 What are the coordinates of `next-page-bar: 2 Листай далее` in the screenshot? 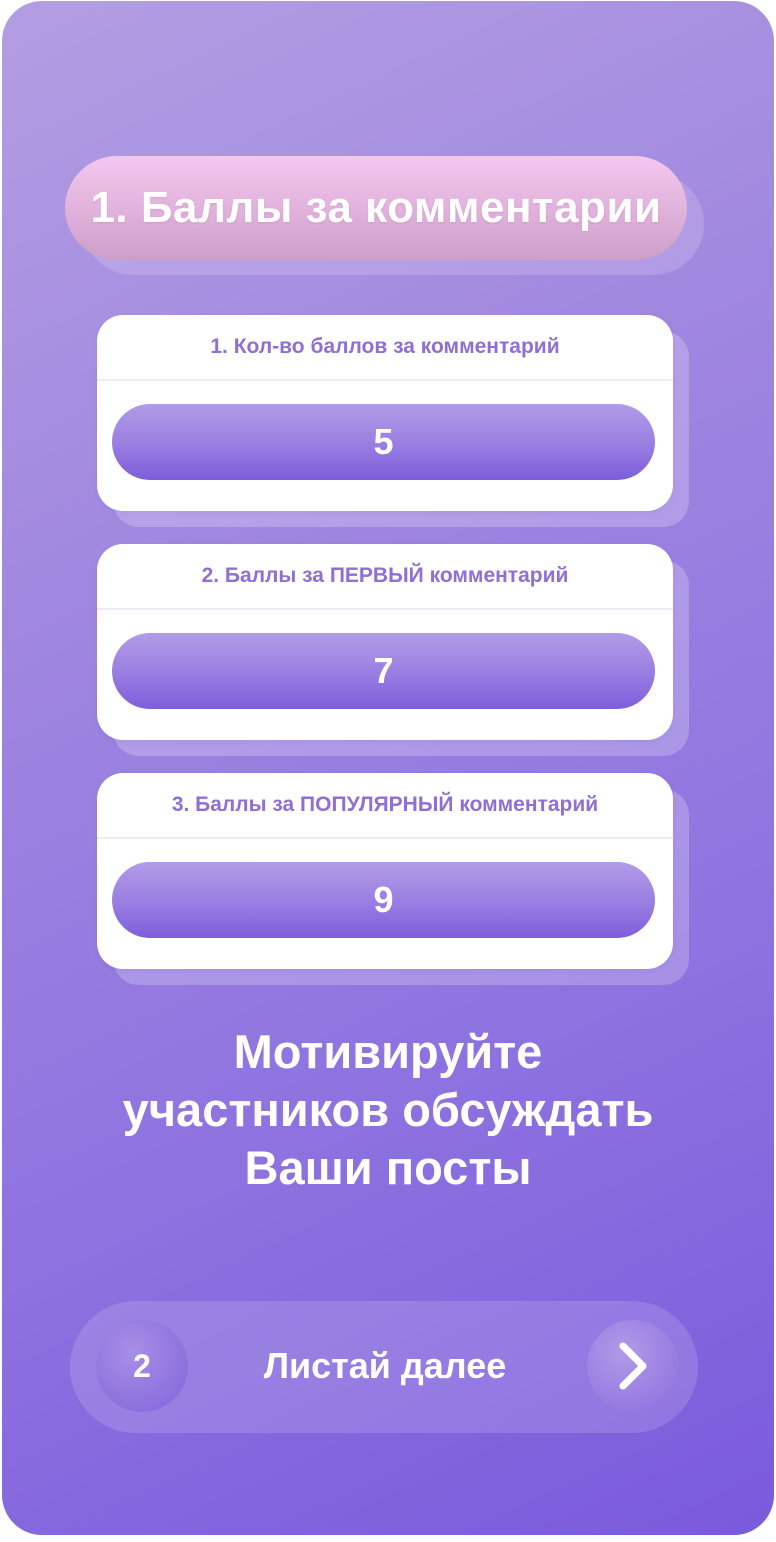 It's located at (384, 1367).